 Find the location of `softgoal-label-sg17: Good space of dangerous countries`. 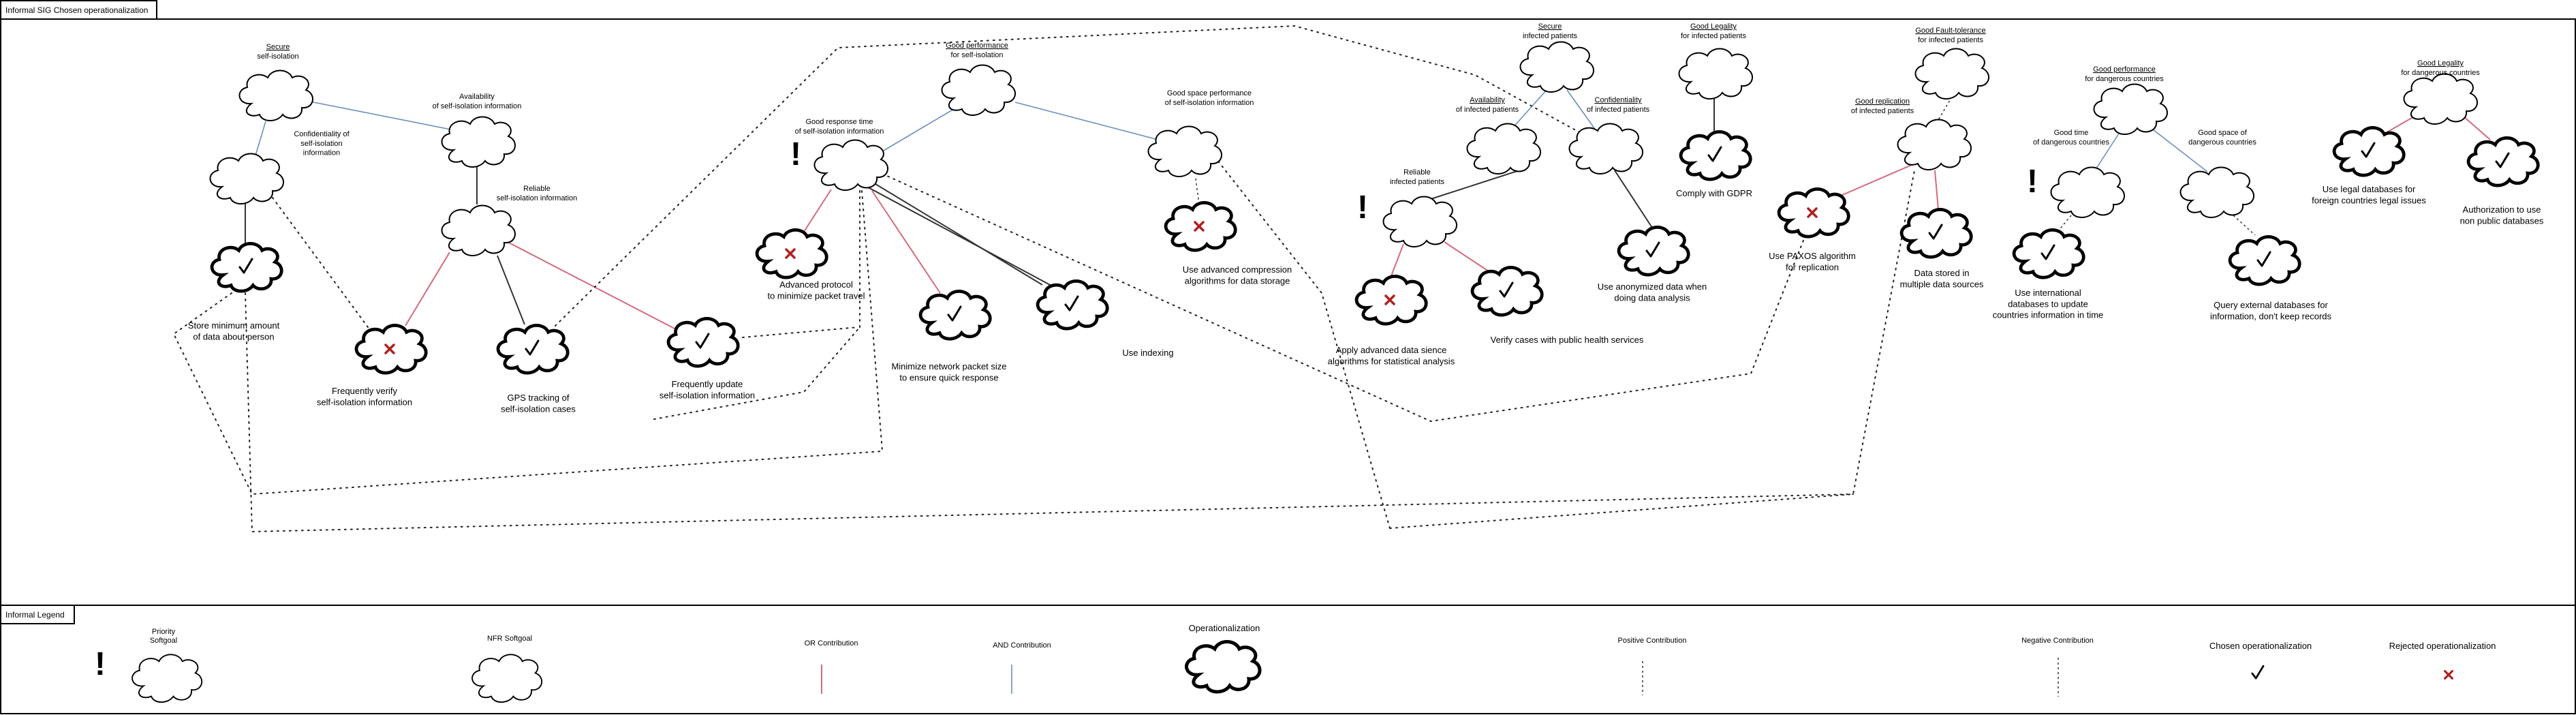

softgoal-label-sg17: Good space of dangerous countries is located at coordinates (2222, 138).